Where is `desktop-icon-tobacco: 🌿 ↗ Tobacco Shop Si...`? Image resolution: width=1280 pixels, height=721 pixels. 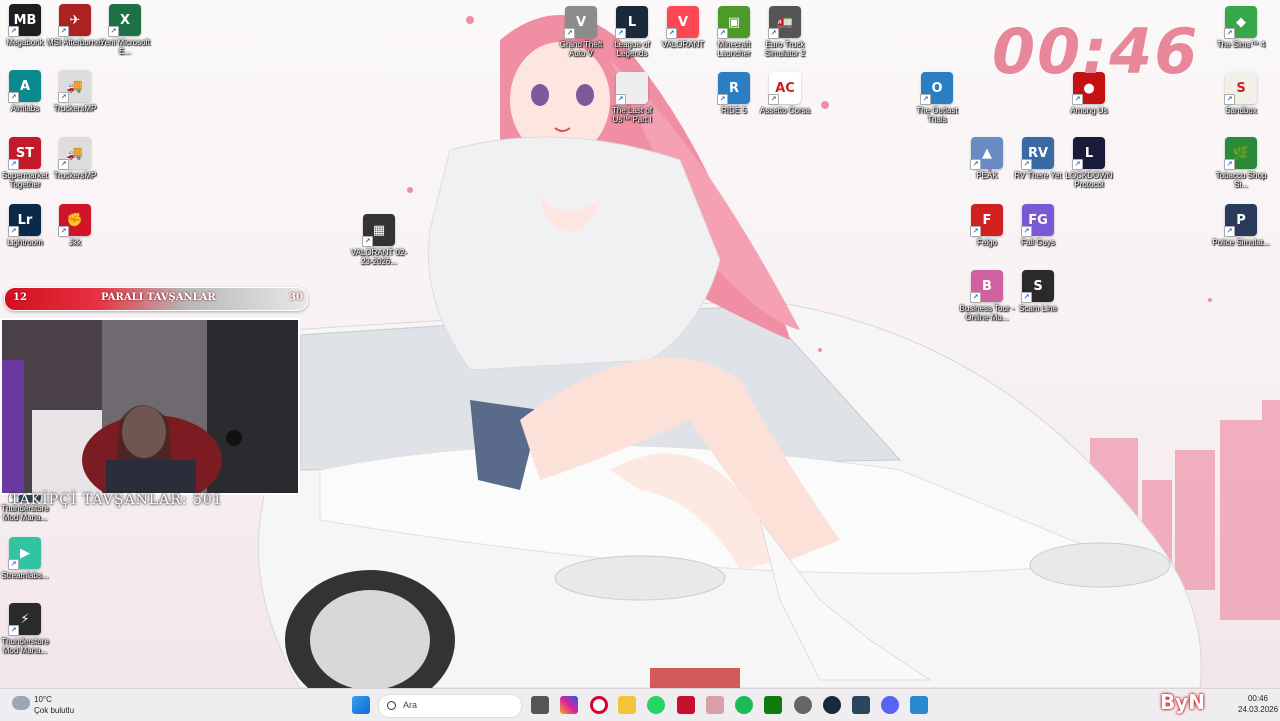
desktop-icon-tobacco: 🌿 ↗ Tobacco Shop Si... is located at coordinates (1241, 163).